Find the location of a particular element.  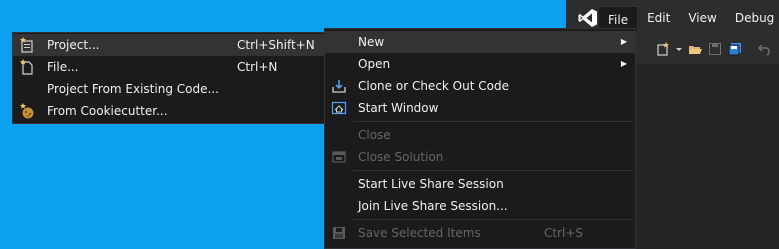

toolbar-separator is located at coordinates (750, 49).